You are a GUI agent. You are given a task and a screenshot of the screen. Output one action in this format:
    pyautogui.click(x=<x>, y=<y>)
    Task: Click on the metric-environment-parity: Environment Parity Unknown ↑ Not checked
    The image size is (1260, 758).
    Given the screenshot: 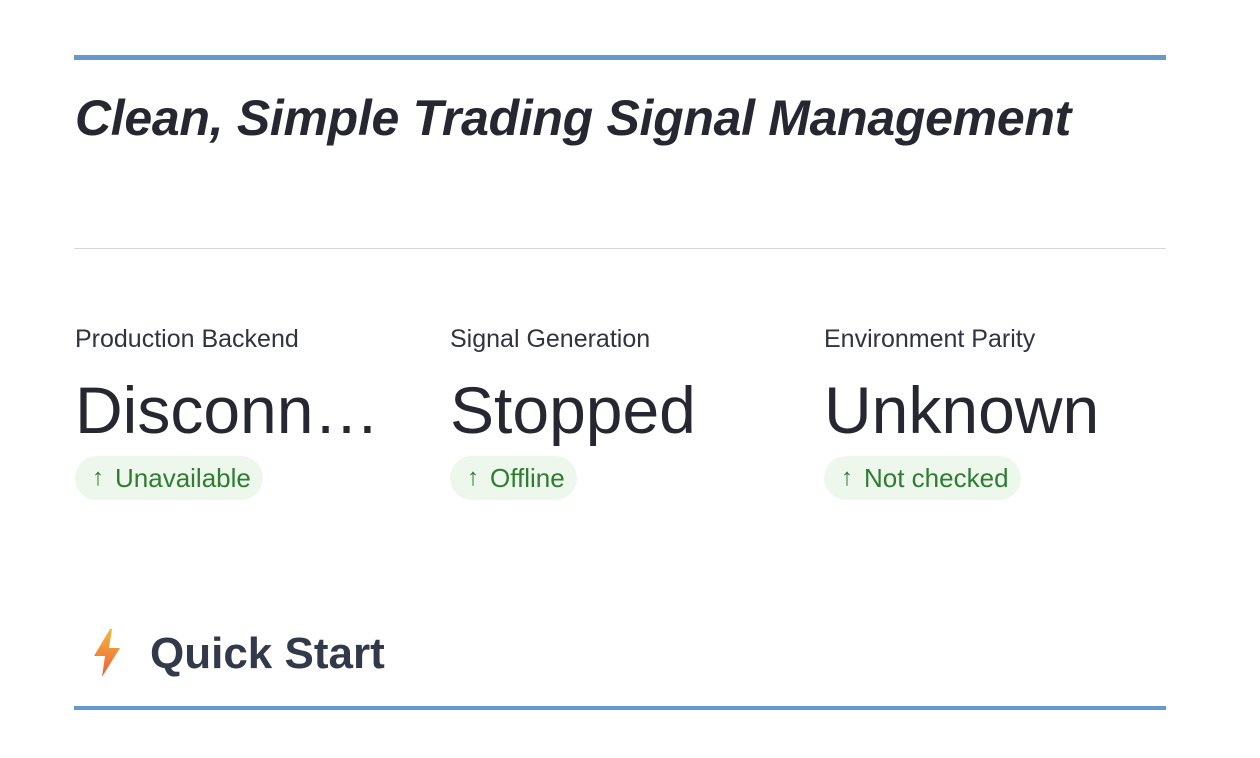 What is the action you would take?
    pyautogui.click(x=984, y=411)
    